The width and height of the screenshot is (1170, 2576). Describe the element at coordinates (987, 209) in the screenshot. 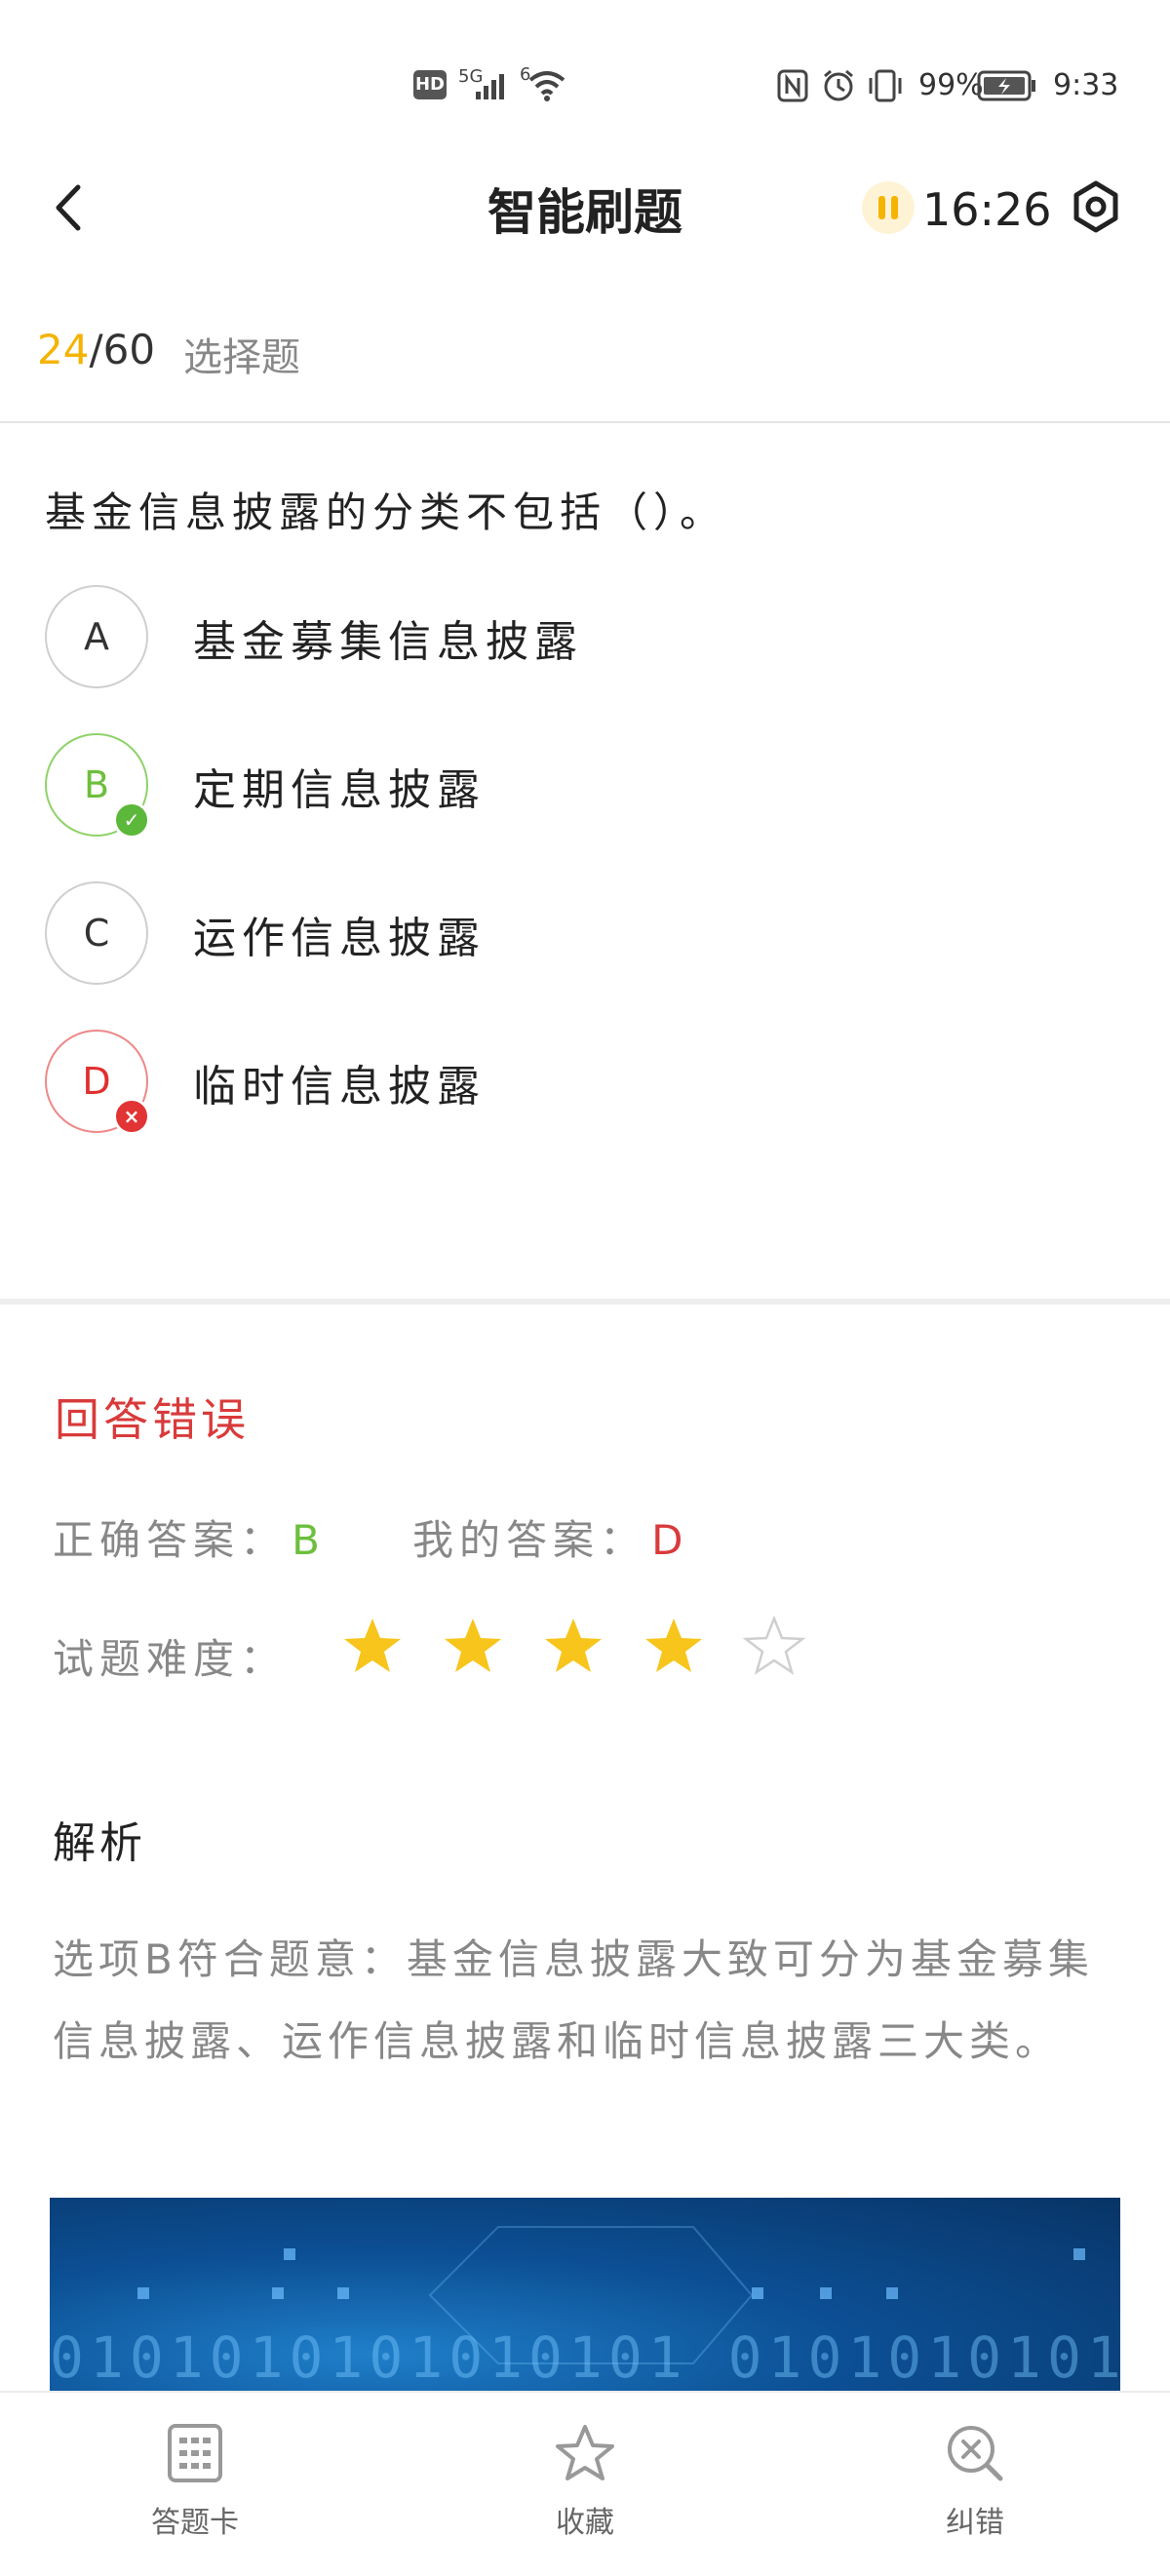

I see `timer: 16:26` at that location.